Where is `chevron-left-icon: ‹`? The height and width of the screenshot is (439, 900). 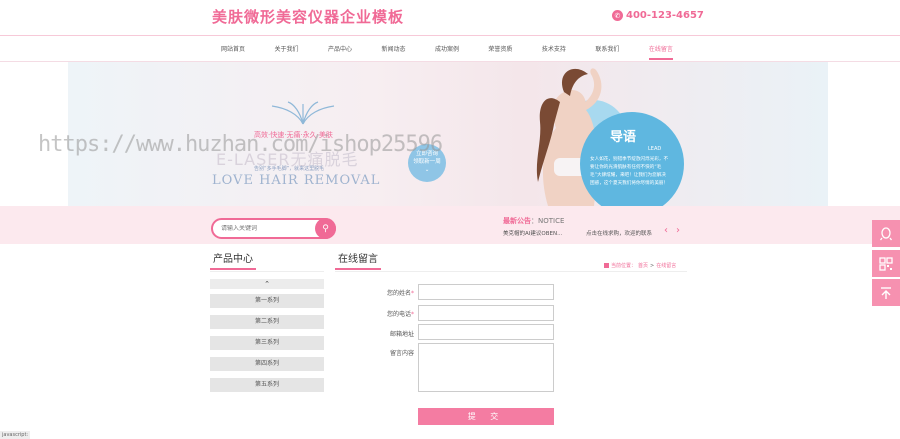 chevron-left-icon: ‹ is located at coordinates (666, 230).